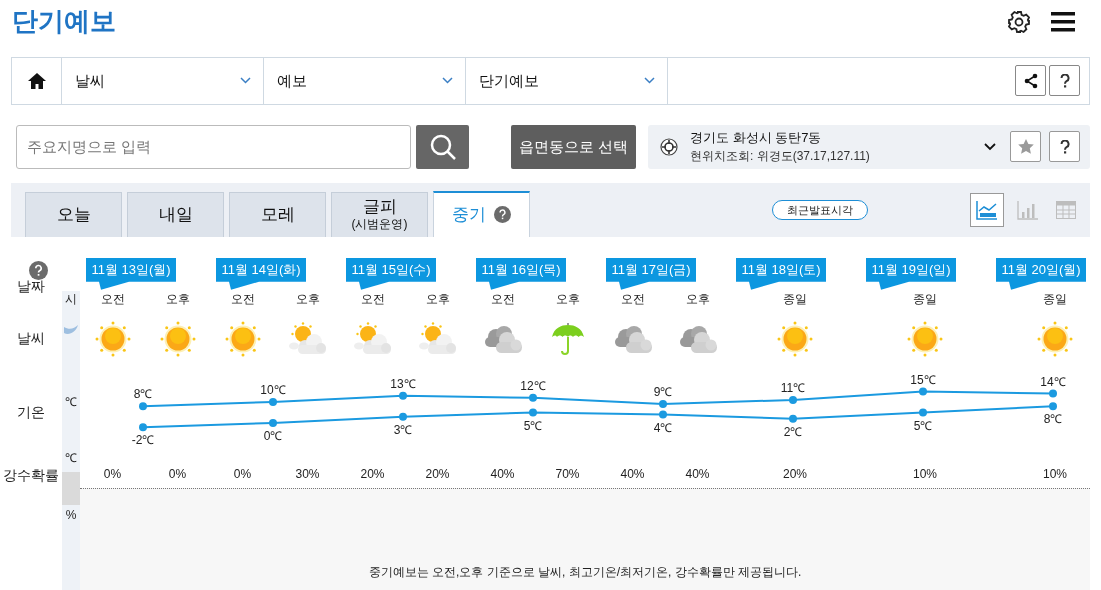  Describe the element at coordinates (573, 146) in the screenshot. I see `area-select-button: 읍면동으로 선택` at that location.